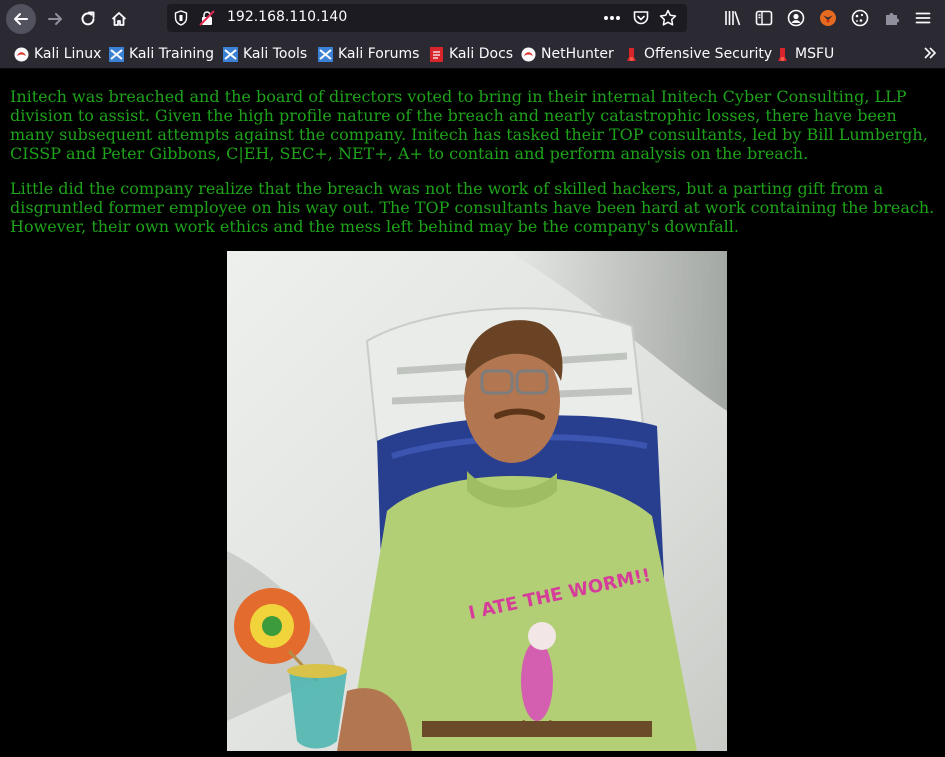  What do you see at coordinates (892, 18) in the screenshot?
I see `extension-puzzle-icon` at bounding box center [892, 18].